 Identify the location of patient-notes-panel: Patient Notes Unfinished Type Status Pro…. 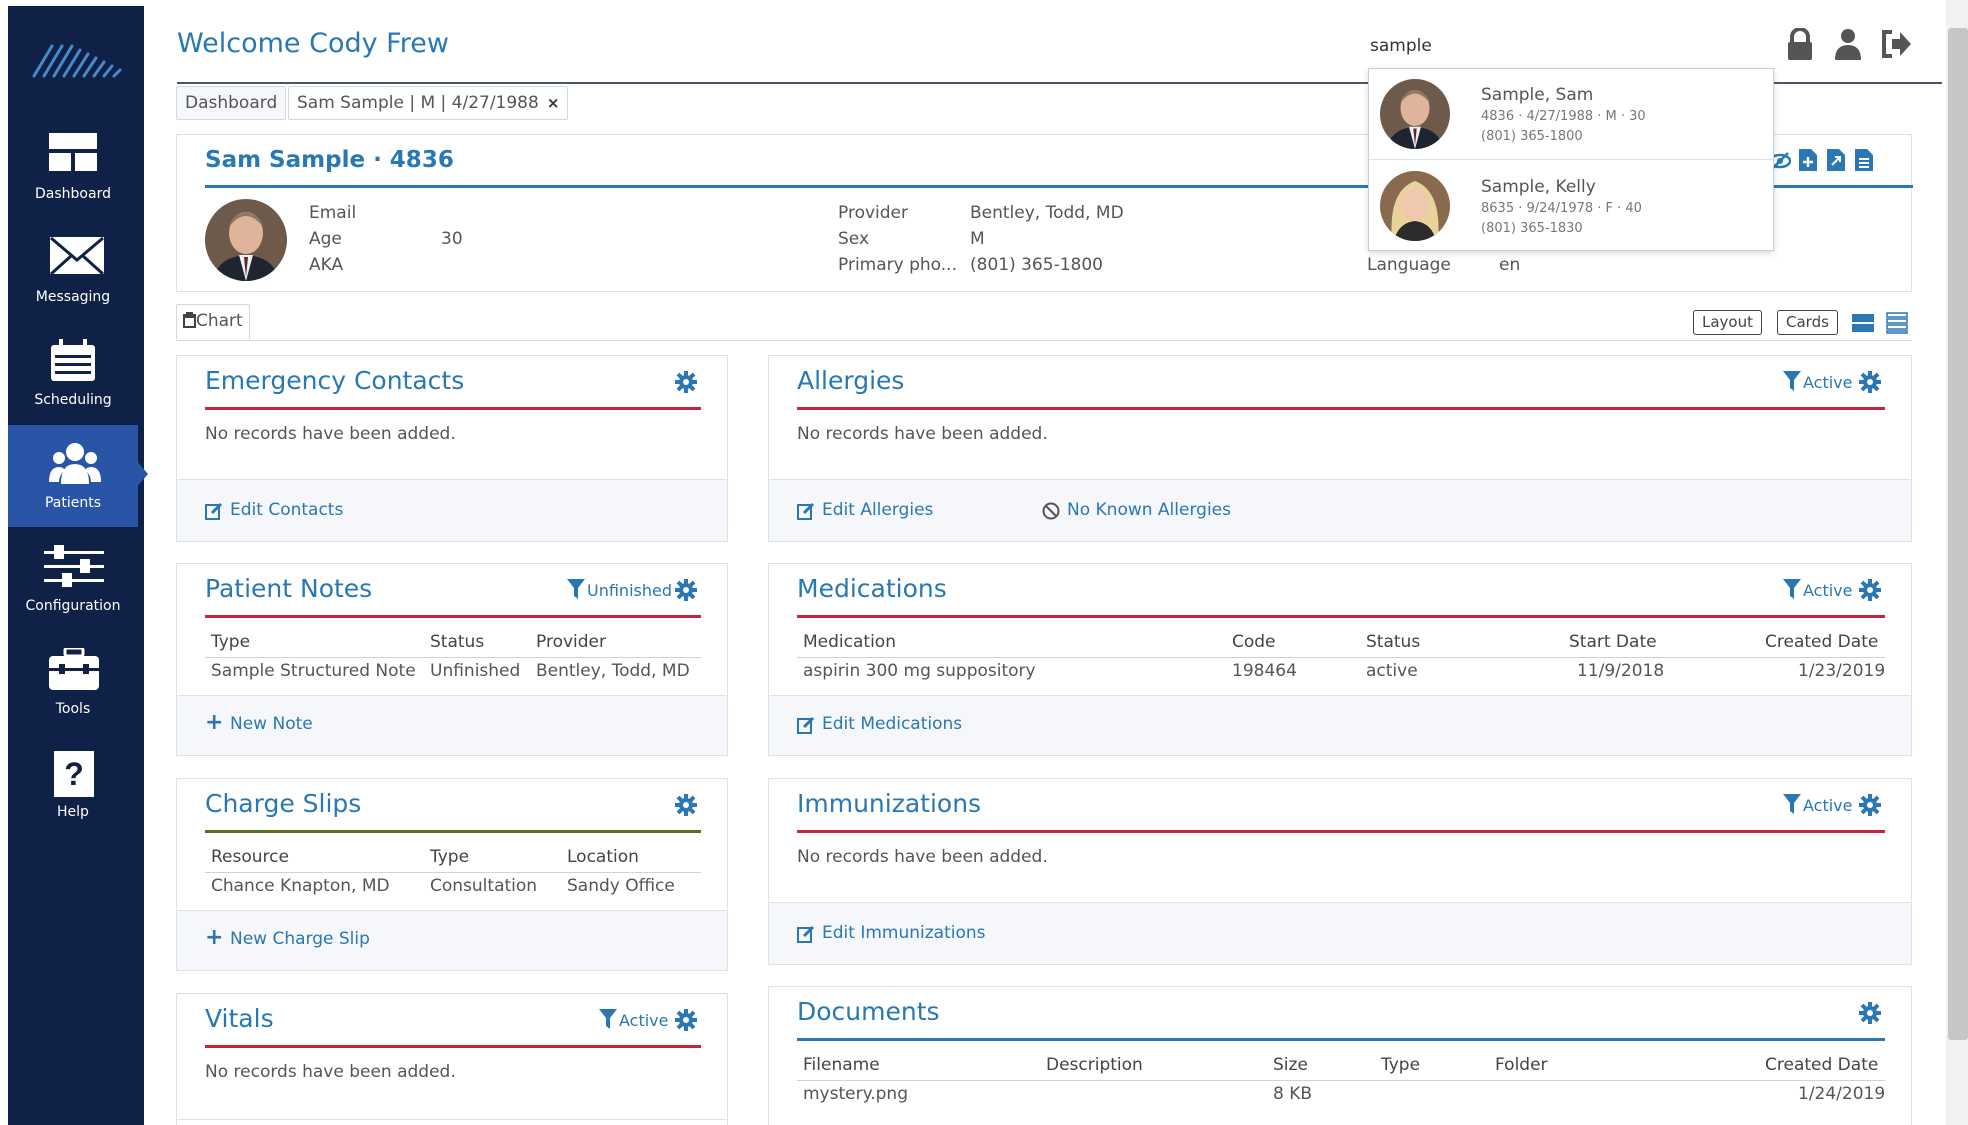
(452, 659).